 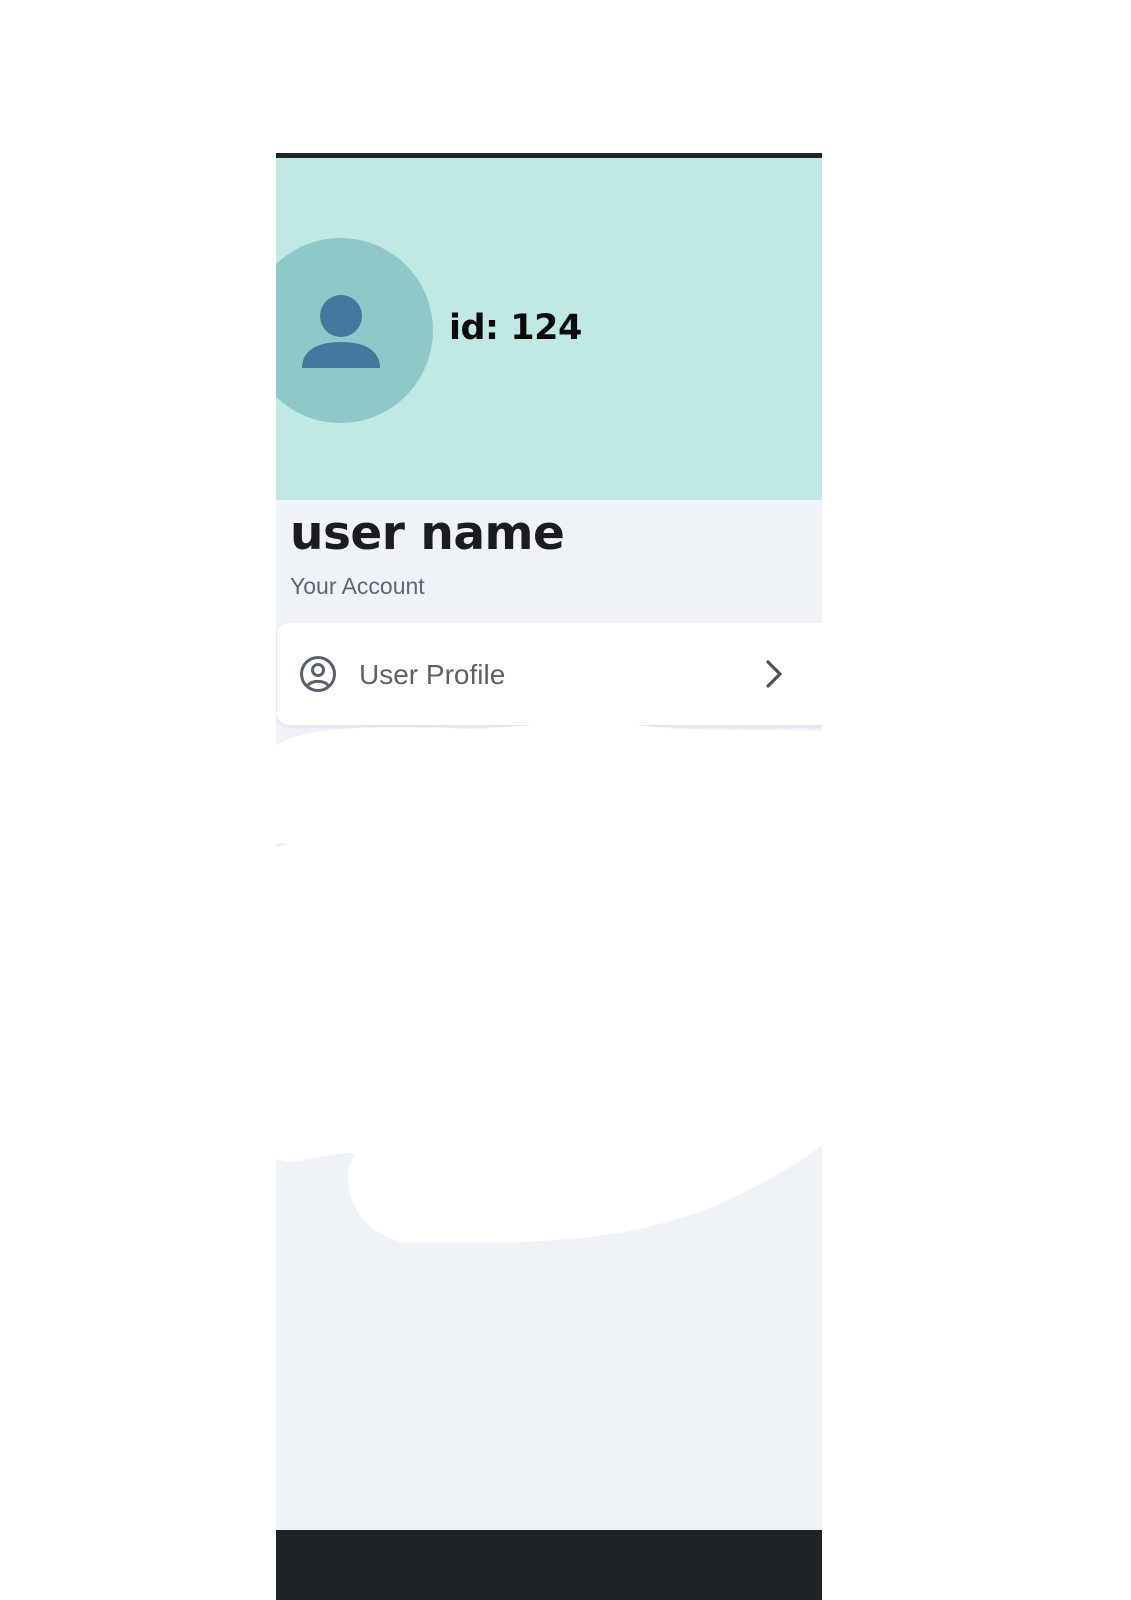 What do you see at coordinates (340, 331) in the screenshot?
I see `person-icon` at bounding box center [340, 331].